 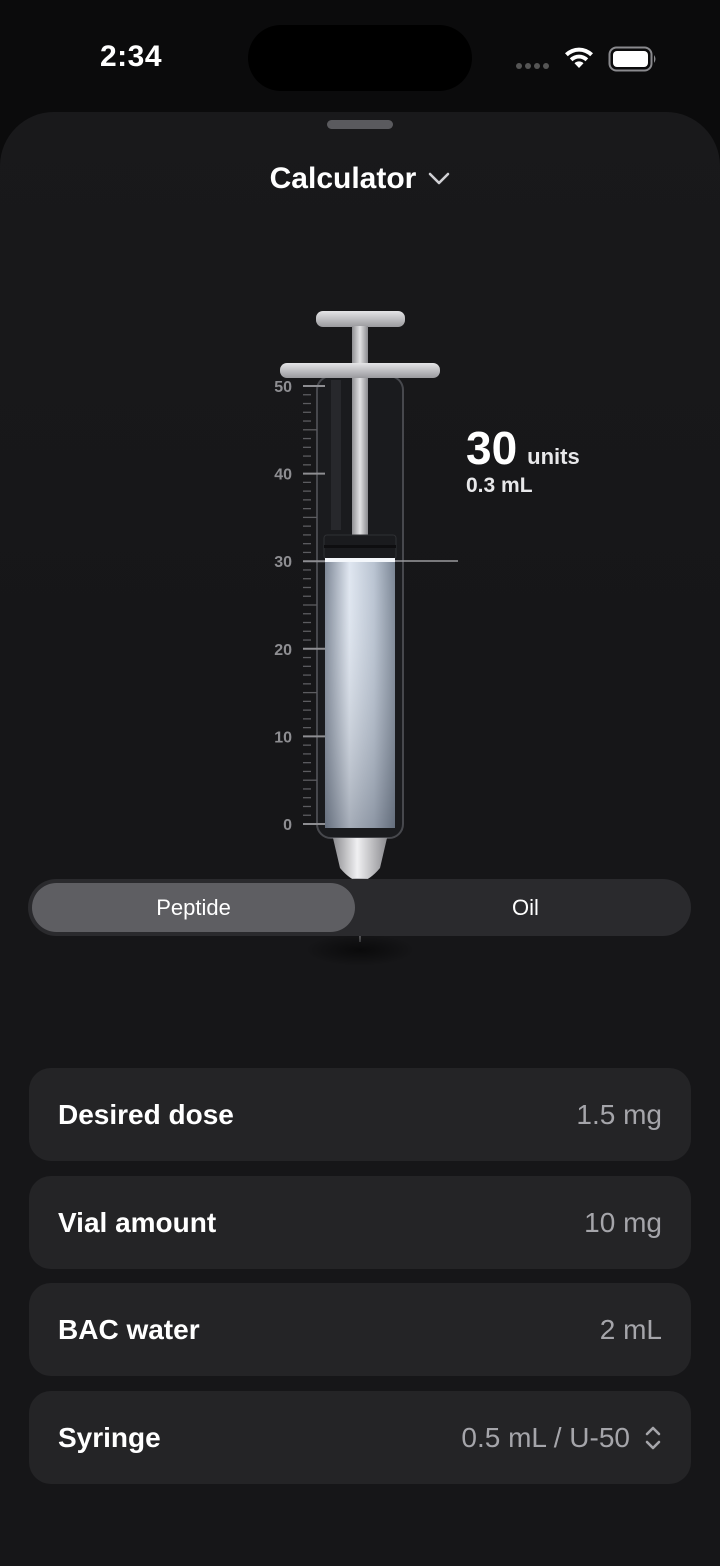 I want to click on scale-label: 40, so click(x=283, y=475).